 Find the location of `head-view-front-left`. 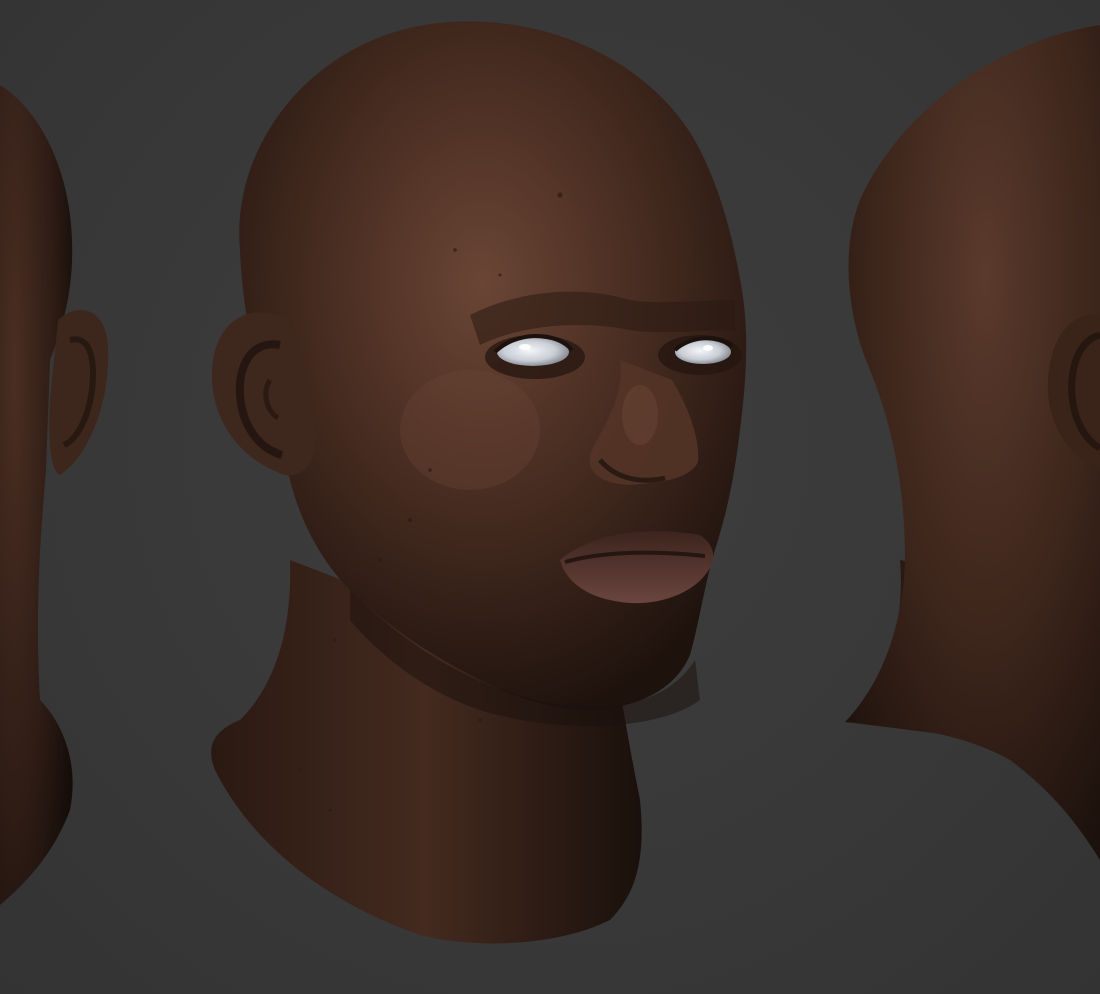

head-view-front-left is located at coordinates (54, 495).